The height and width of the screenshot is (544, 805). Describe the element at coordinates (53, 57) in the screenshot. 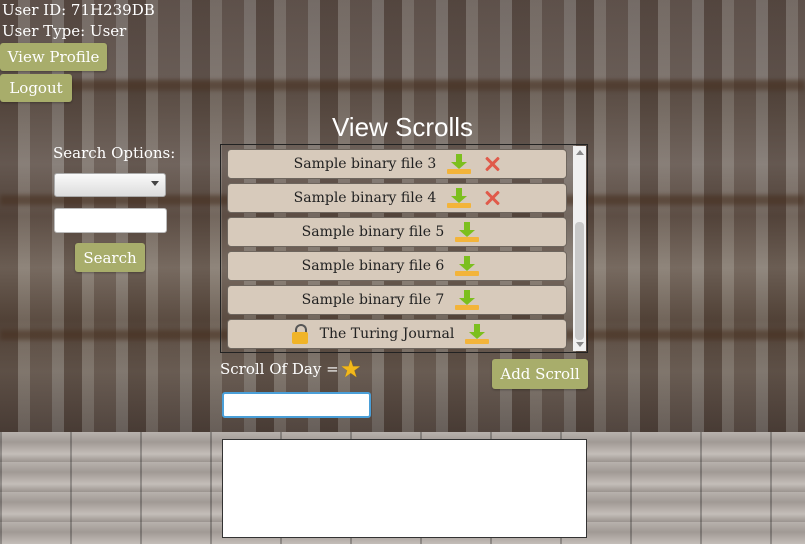

I see `view-profile-button: View Profile` at that location.